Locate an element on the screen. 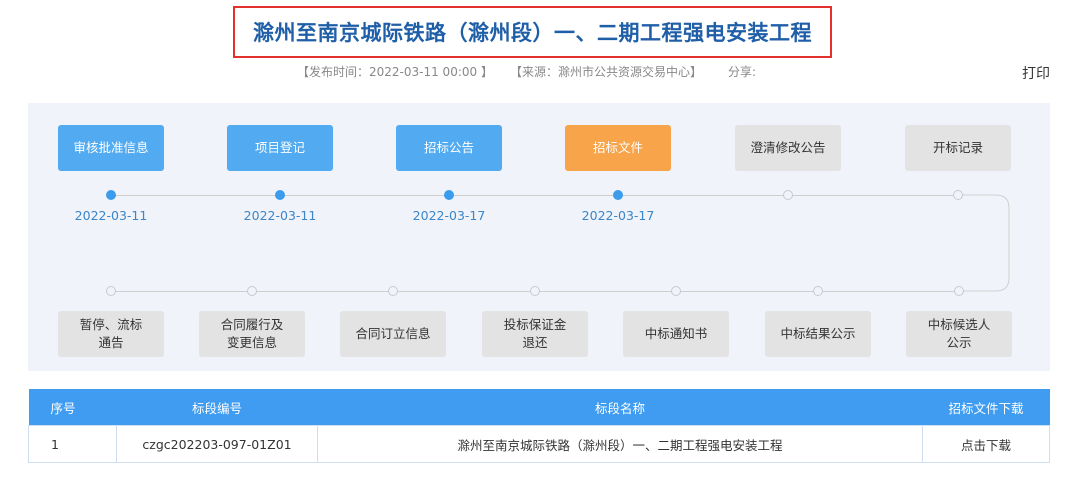  publish-time: 【发布时间：2022-03-11 00:00 】 is located at coordinates (395, 72).